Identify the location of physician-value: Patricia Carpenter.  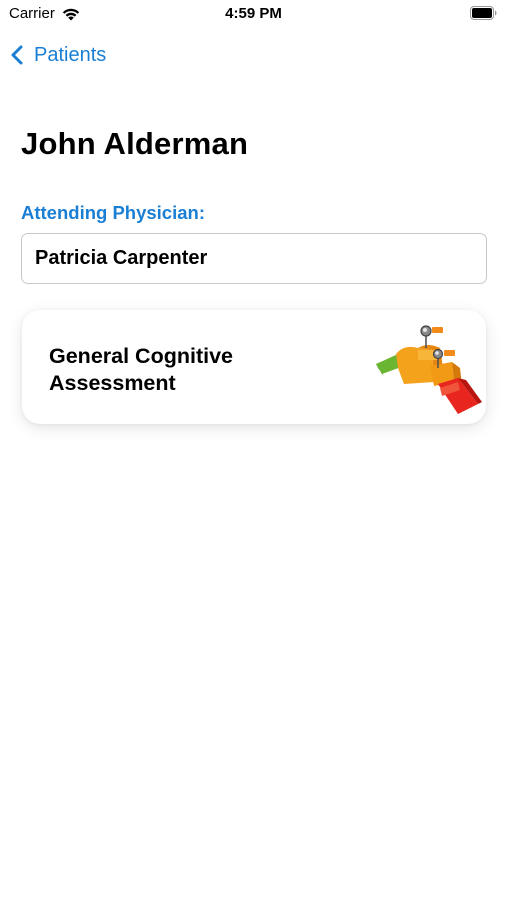
(121, 258).